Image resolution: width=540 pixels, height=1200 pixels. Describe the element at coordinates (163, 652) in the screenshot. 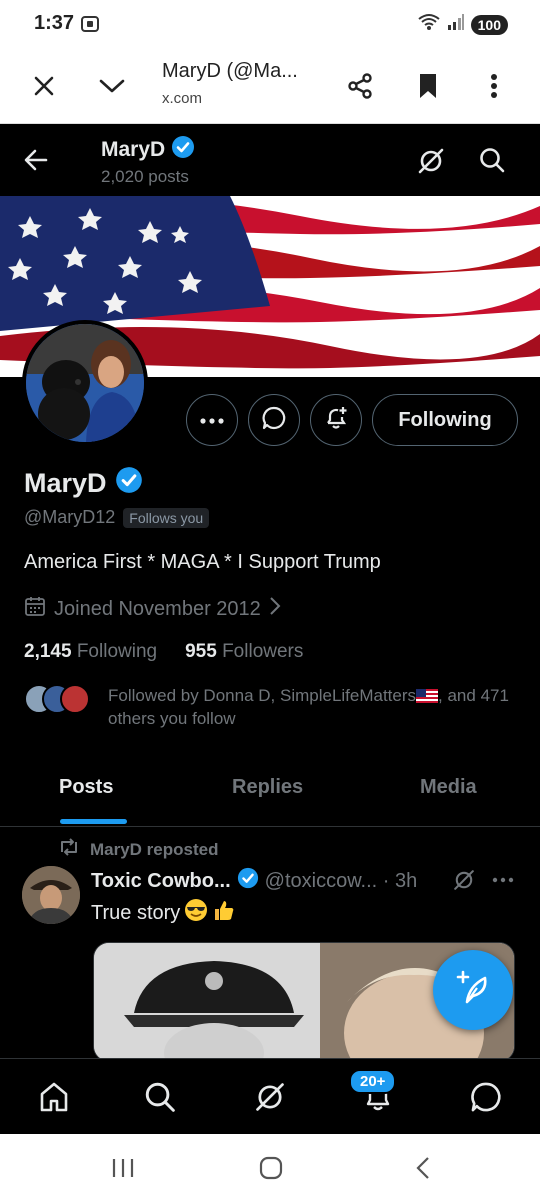

I see `follow-stats: 2,145 Following 955 Followers` at that location.